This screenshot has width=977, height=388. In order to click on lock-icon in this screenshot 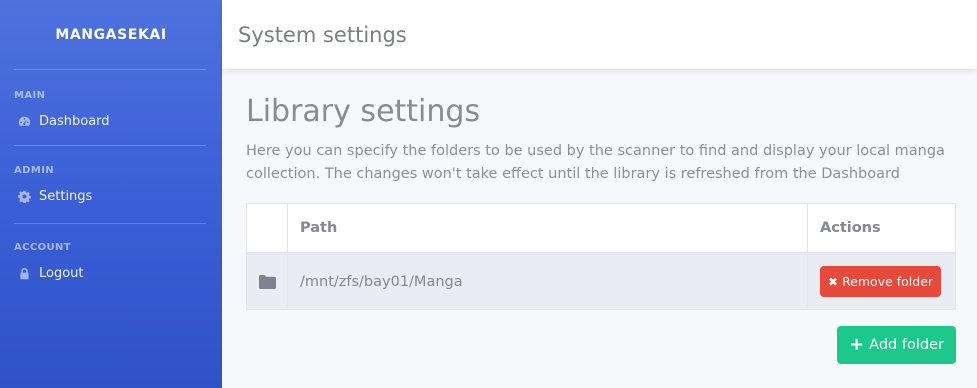, I will do `click(24, 273)`.